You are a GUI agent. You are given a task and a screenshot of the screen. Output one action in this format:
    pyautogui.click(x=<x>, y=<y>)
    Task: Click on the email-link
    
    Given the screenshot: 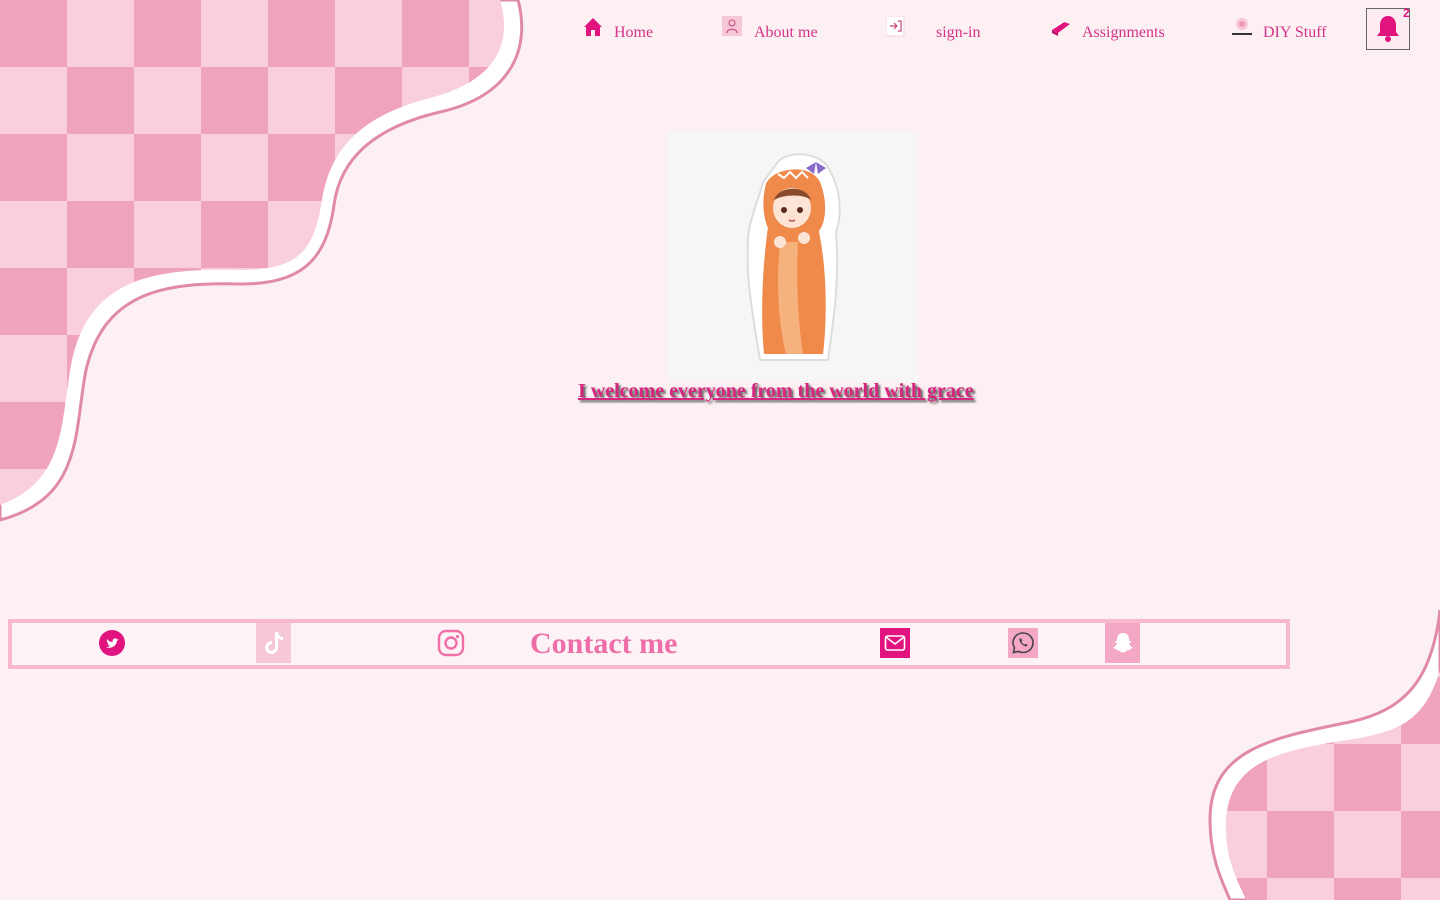 What is the action you would take?
    pyautogui.click(x=895, y=643)
    